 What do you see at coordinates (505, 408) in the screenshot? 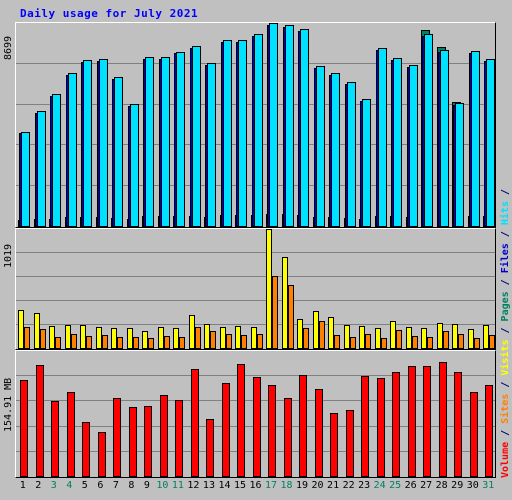
I see `legend-item-sites: Sites` at bounding box center [505, 408].